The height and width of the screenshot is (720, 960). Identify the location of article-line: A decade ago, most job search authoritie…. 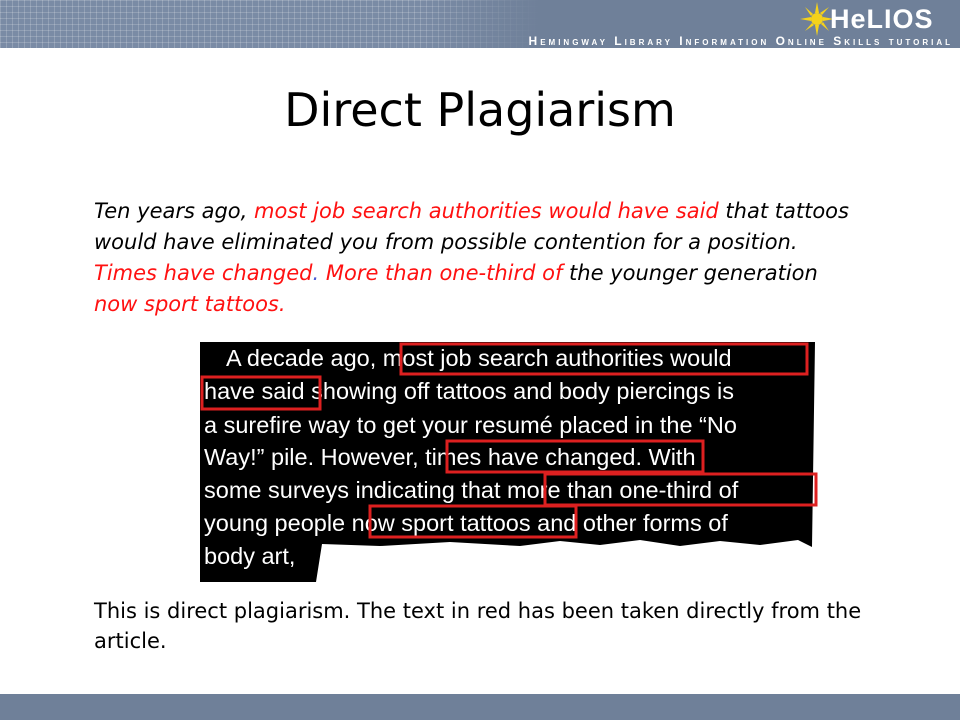
(479, 358).